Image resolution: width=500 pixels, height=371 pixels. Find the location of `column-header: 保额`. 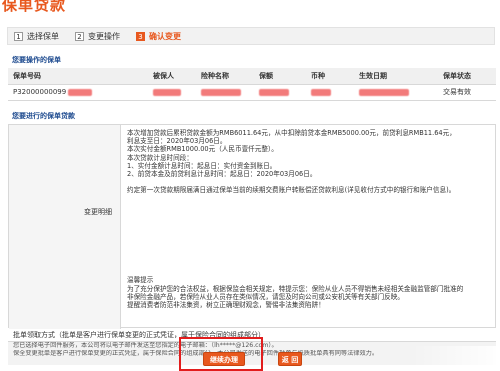

column-header: 保额 is located at coordinates (280, 76).